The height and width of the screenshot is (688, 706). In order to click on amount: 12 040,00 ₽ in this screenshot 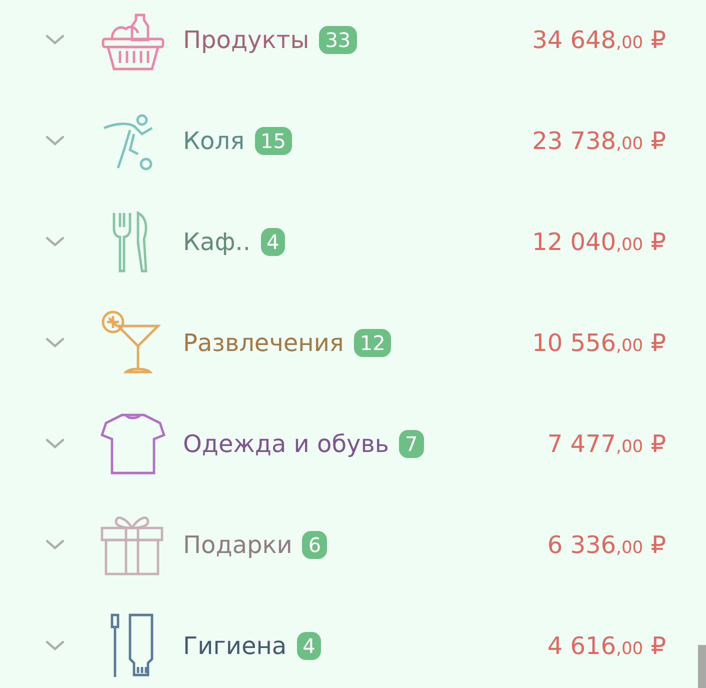, I will do `click(599, 242)`.